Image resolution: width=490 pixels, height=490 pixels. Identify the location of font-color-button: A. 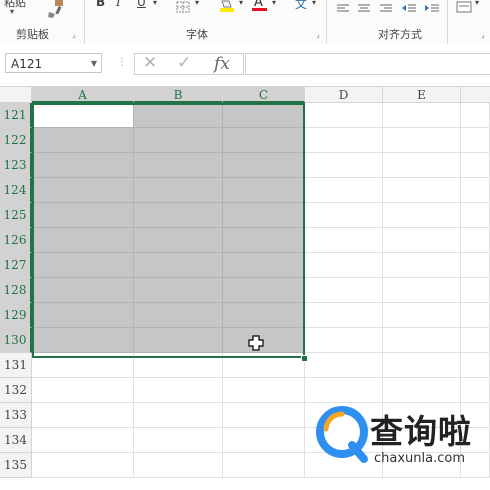
(260, 6).